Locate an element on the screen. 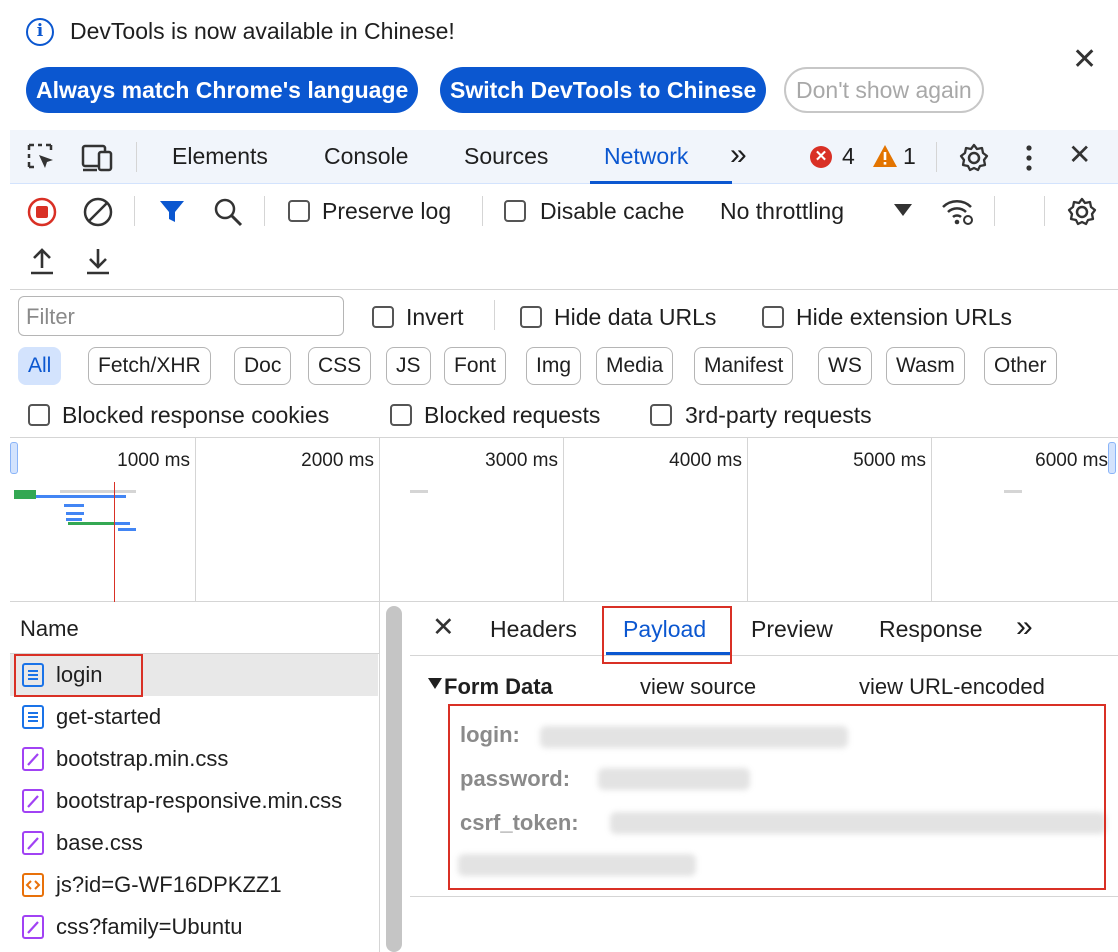 The image size is (1118, 952). type-filter-media: Media is located at coordinates (635, 366).